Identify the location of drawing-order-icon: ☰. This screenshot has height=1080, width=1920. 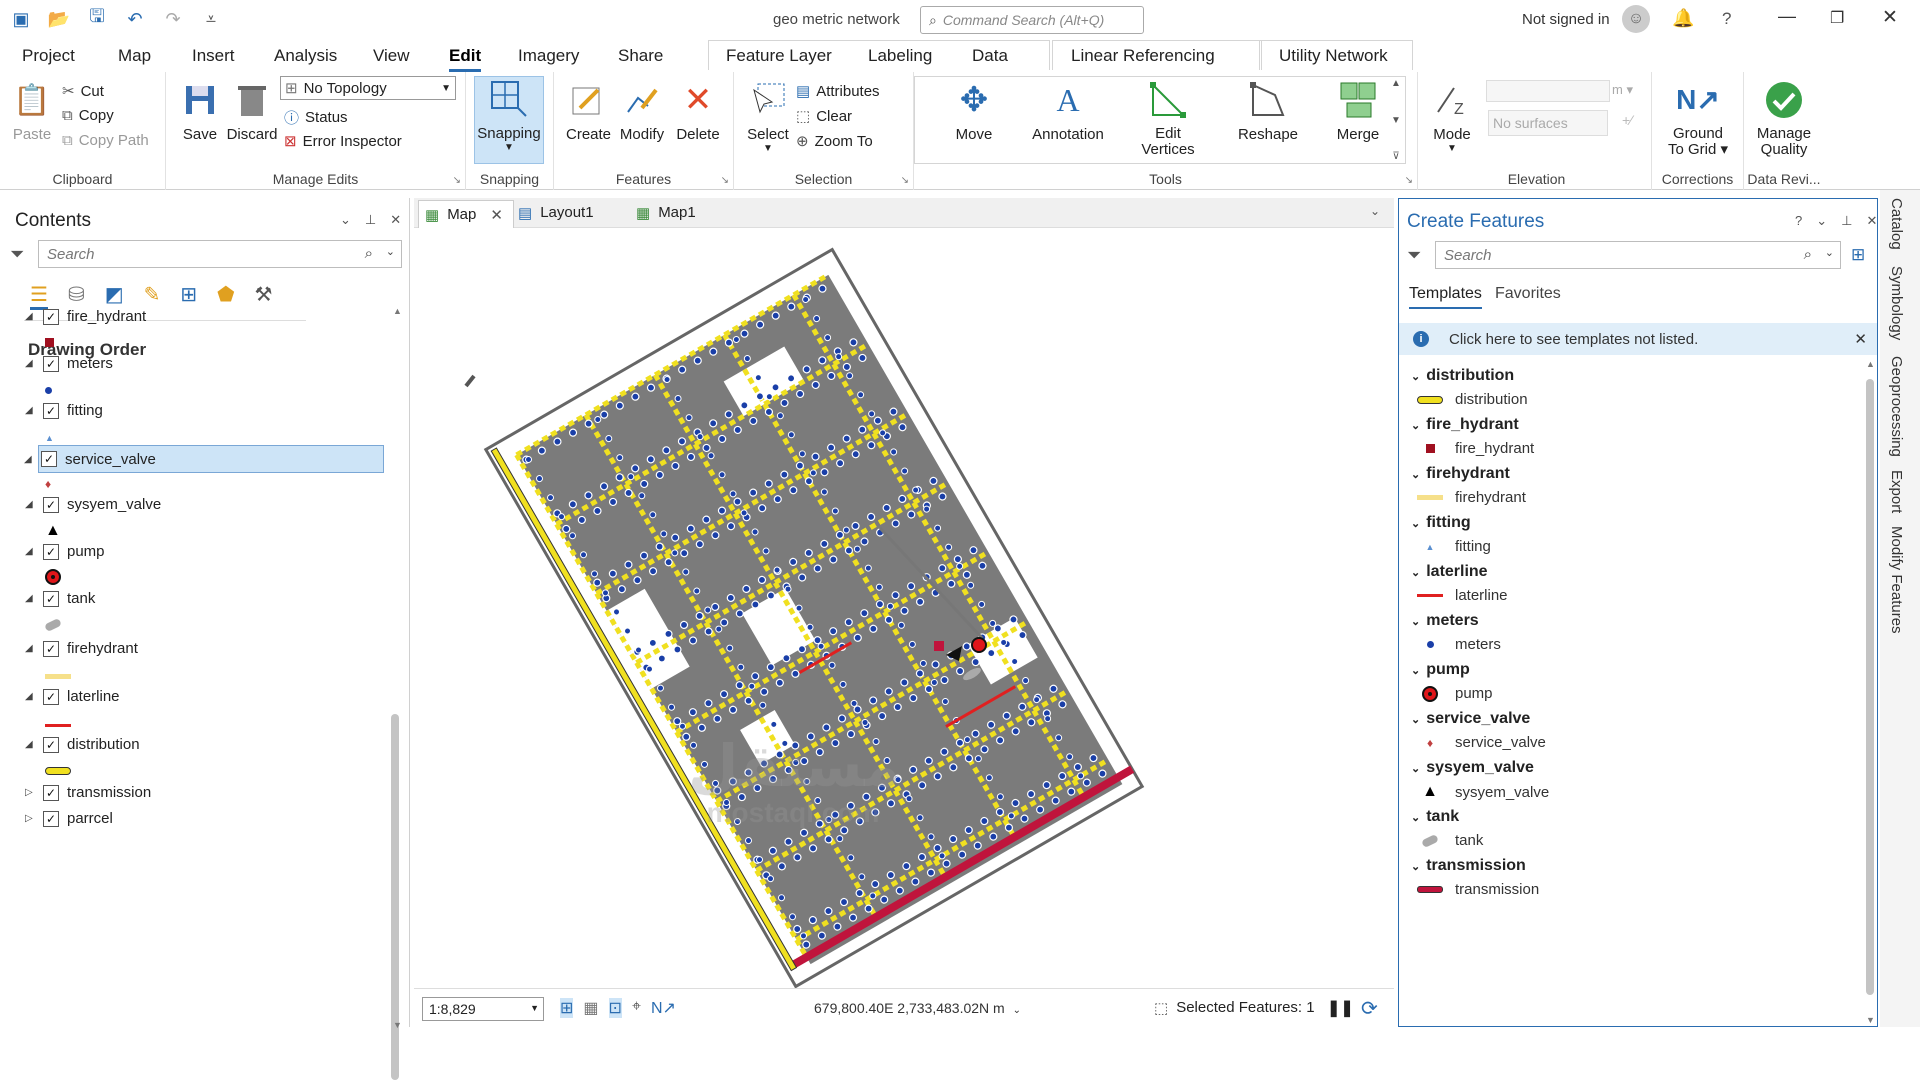
(39, 296).